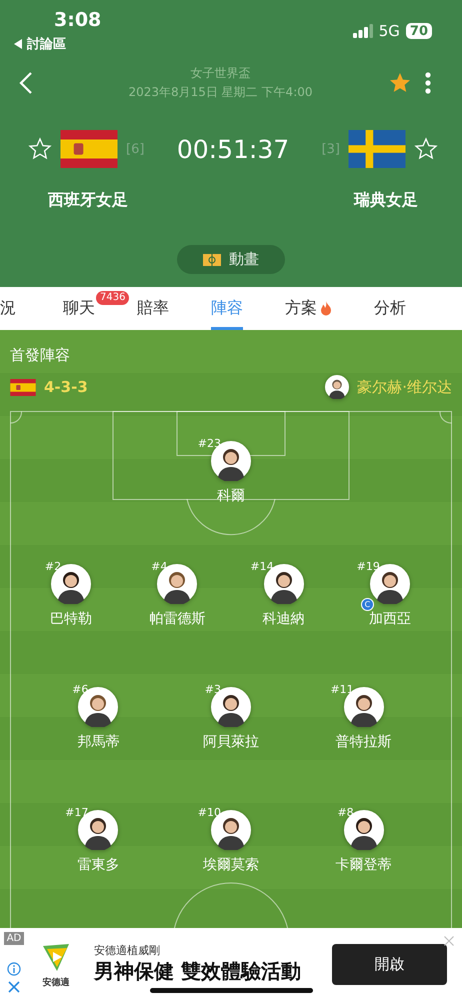 Image resolution: width=462 pixels, height=1000 pixels. What do you see at coordinates (389, 964) in the screenshot?
I see `open-button: 開啟` at bounding box center [389, 964].